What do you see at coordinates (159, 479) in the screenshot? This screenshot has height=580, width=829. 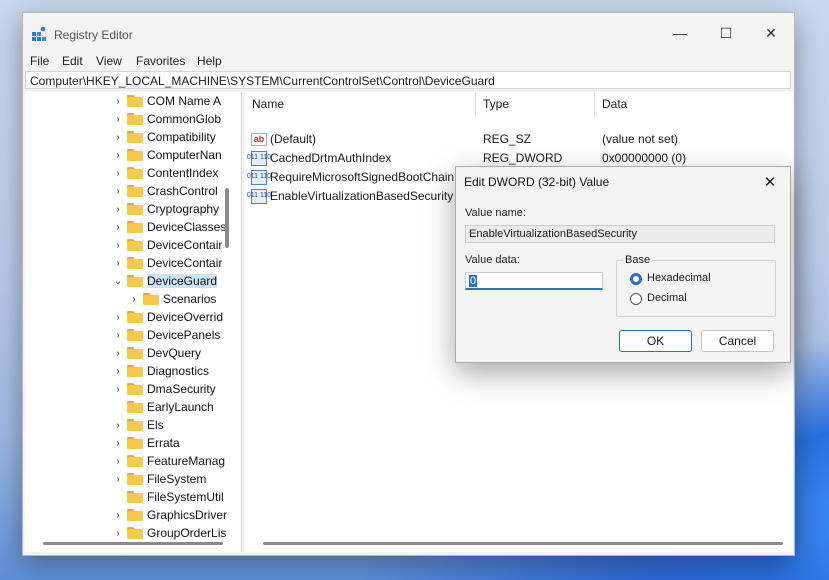 I see `tree-item: › FileSystem` at bounding box center [159, 479].